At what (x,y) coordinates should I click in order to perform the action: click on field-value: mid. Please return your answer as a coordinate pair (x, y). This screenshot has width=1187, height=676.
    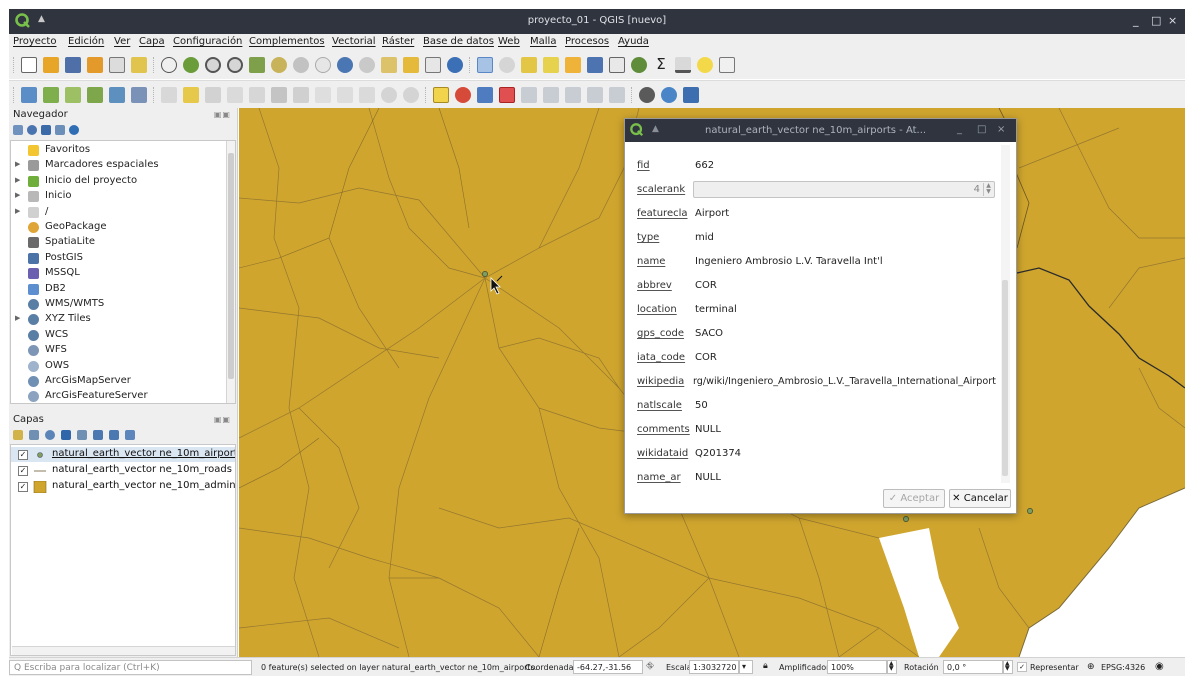
    Looking at the image, I should click on (704, 237).